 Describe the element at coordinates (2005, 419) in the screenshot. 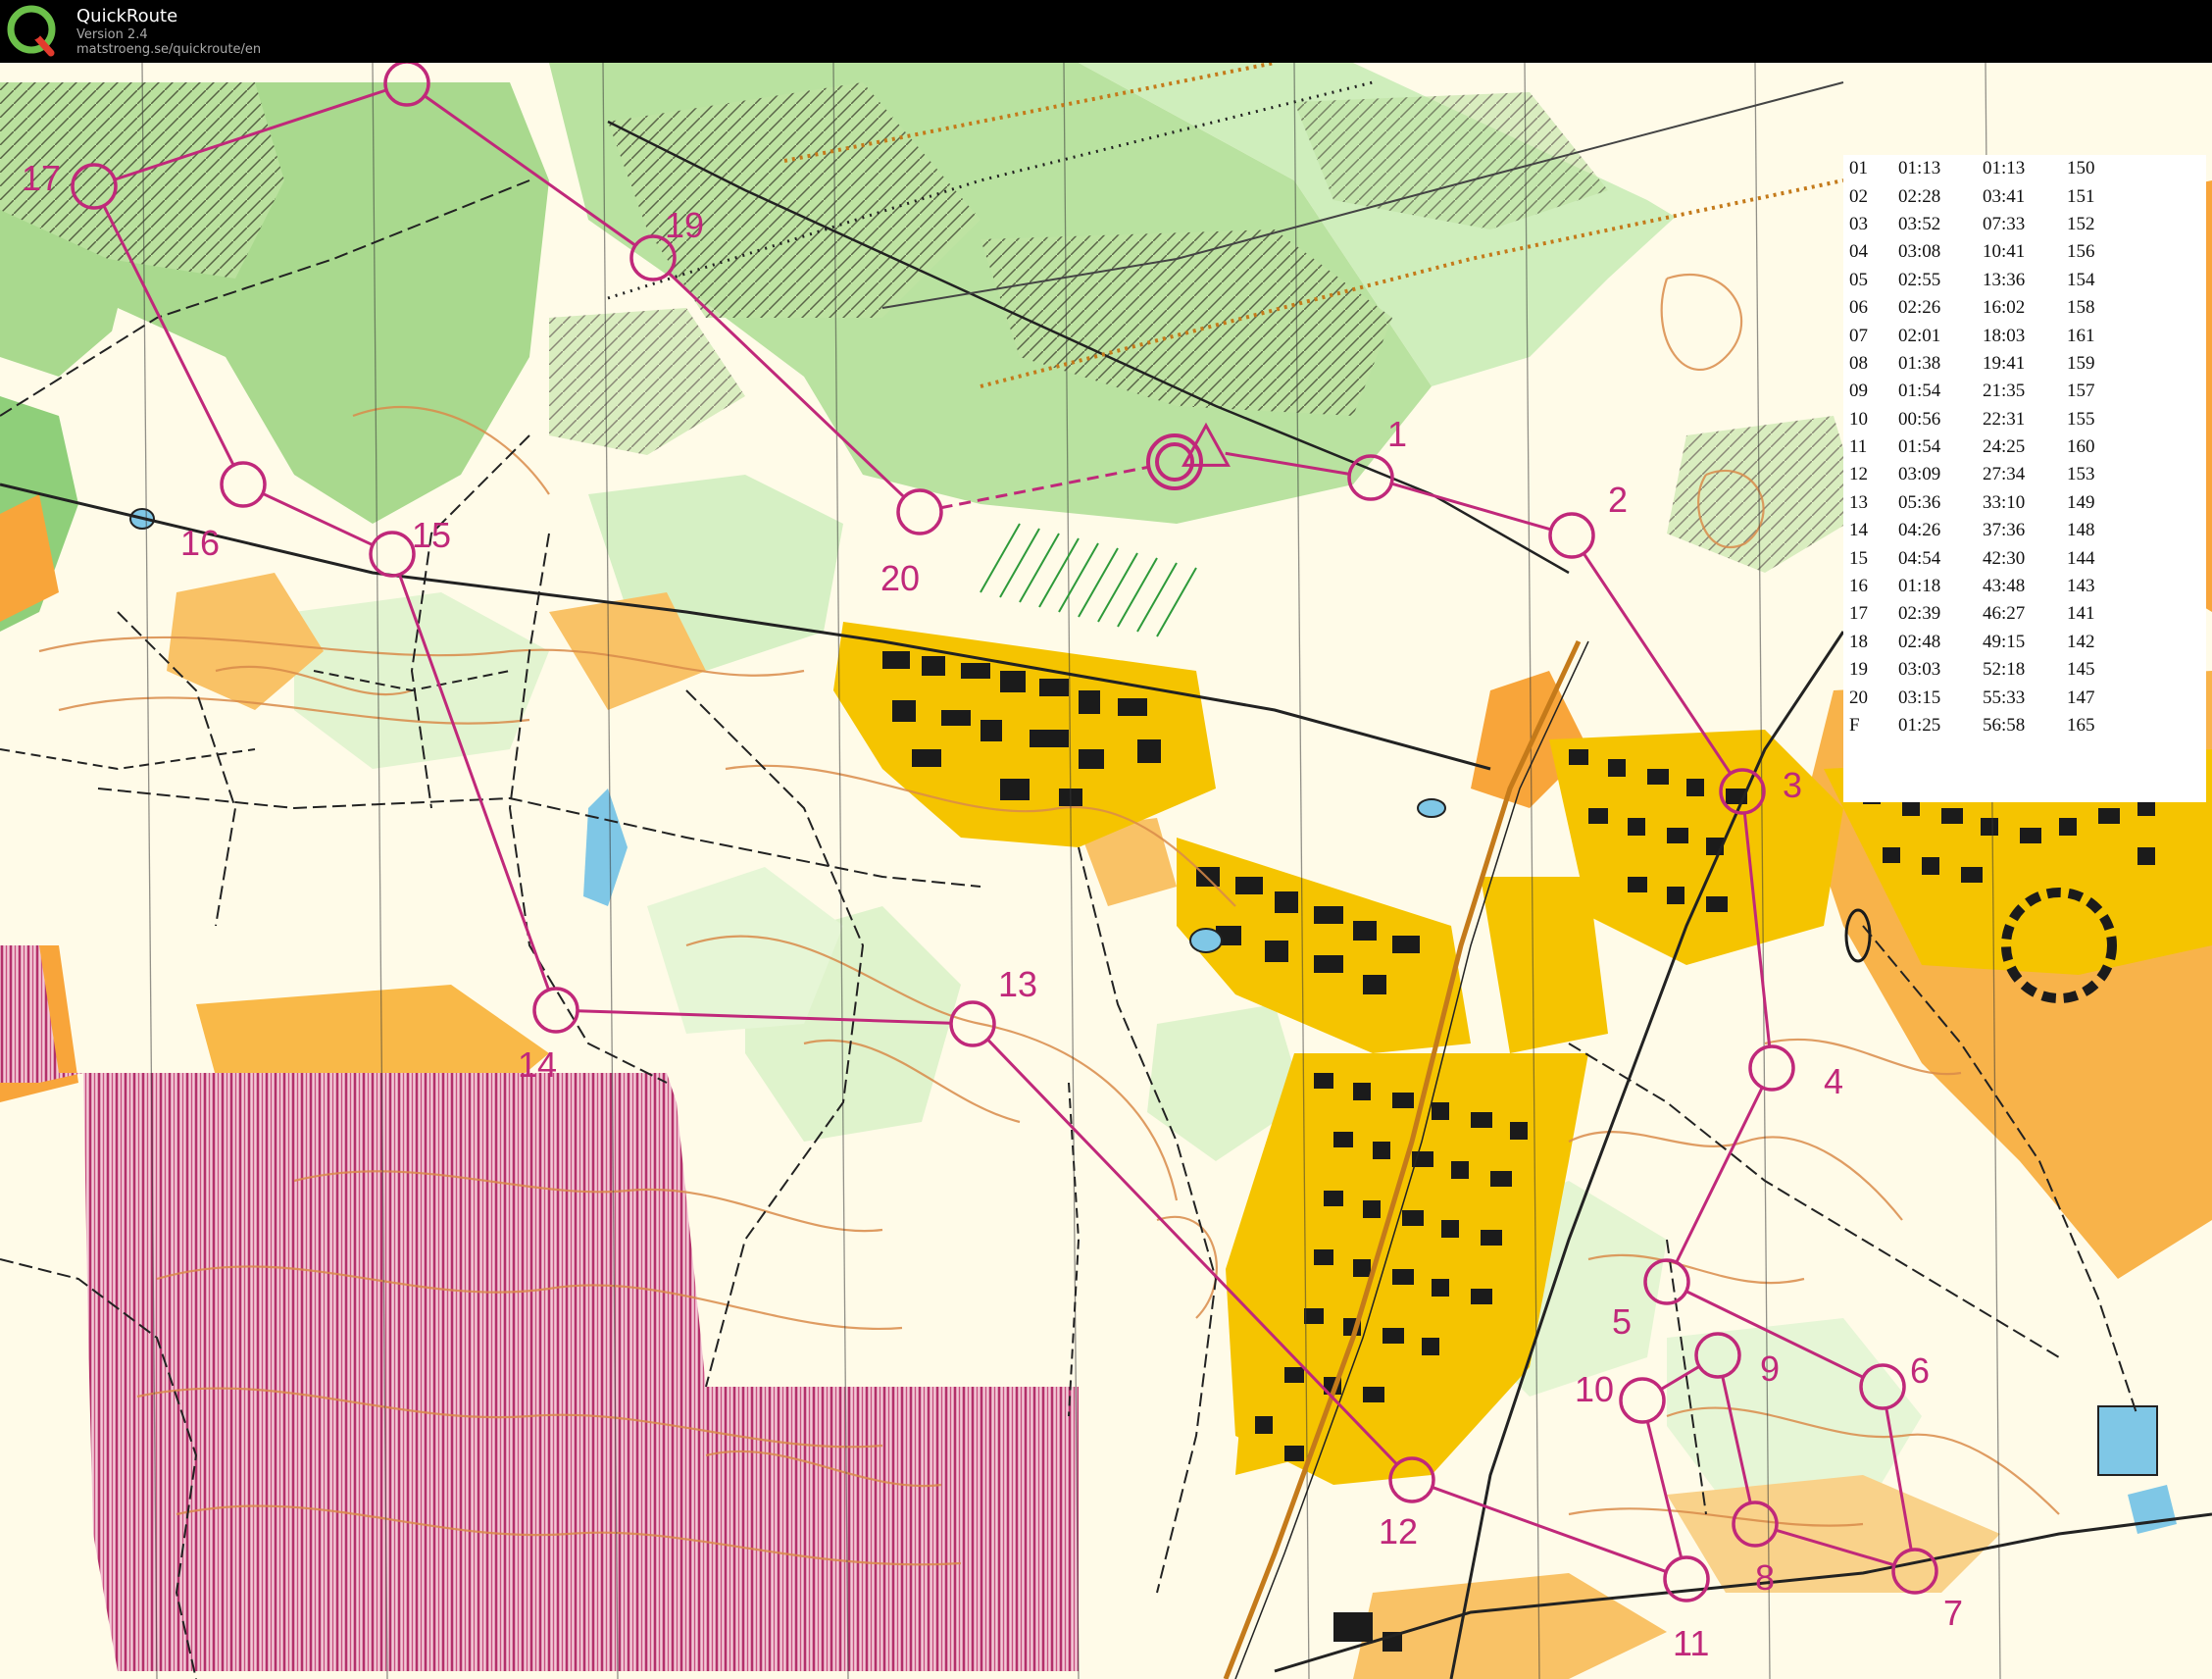

I see `split-total: 22:31` at that location.